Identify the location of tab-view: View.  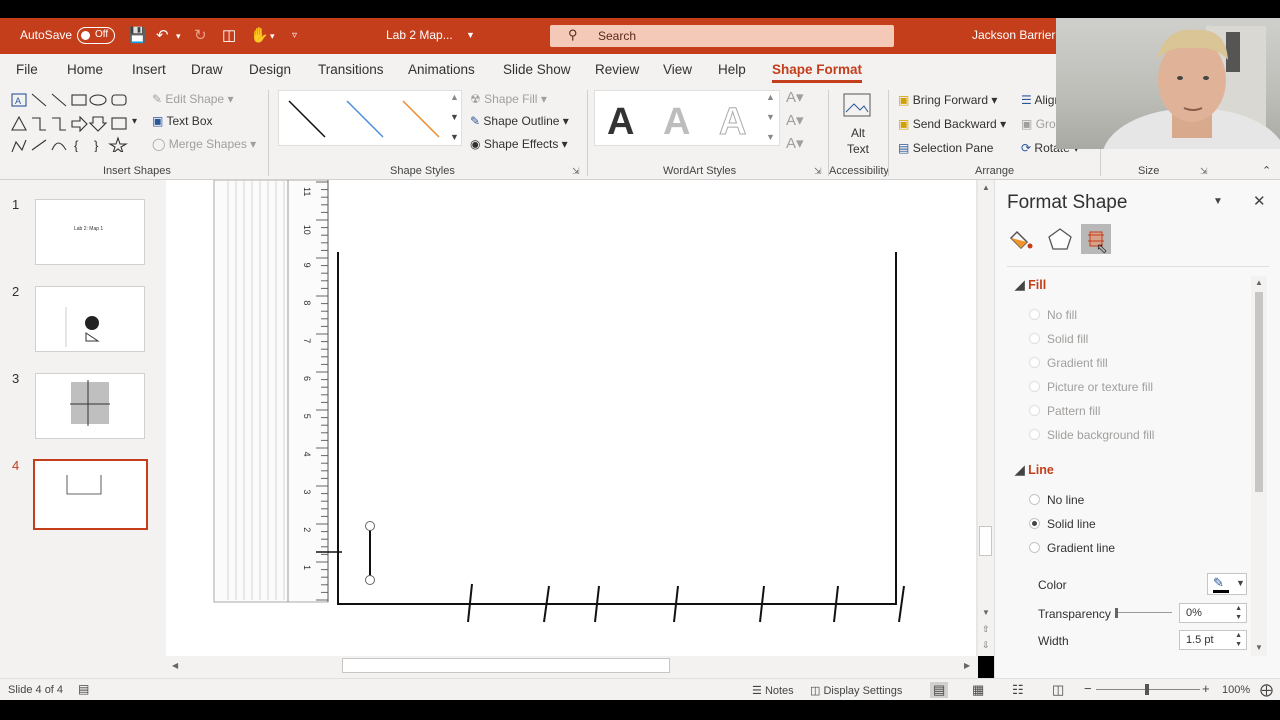
(677, 69).